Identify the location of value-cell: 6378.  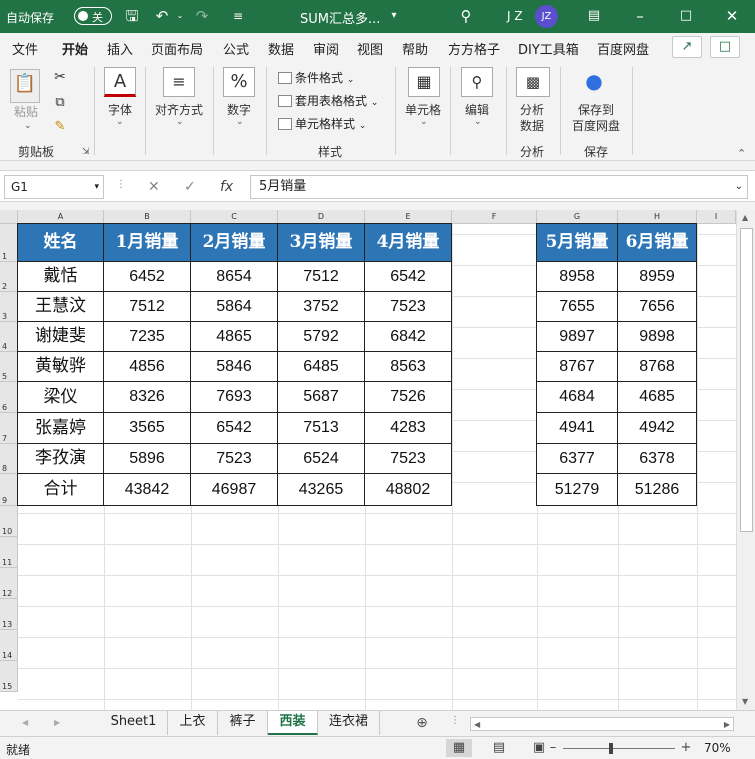
(657, 459).